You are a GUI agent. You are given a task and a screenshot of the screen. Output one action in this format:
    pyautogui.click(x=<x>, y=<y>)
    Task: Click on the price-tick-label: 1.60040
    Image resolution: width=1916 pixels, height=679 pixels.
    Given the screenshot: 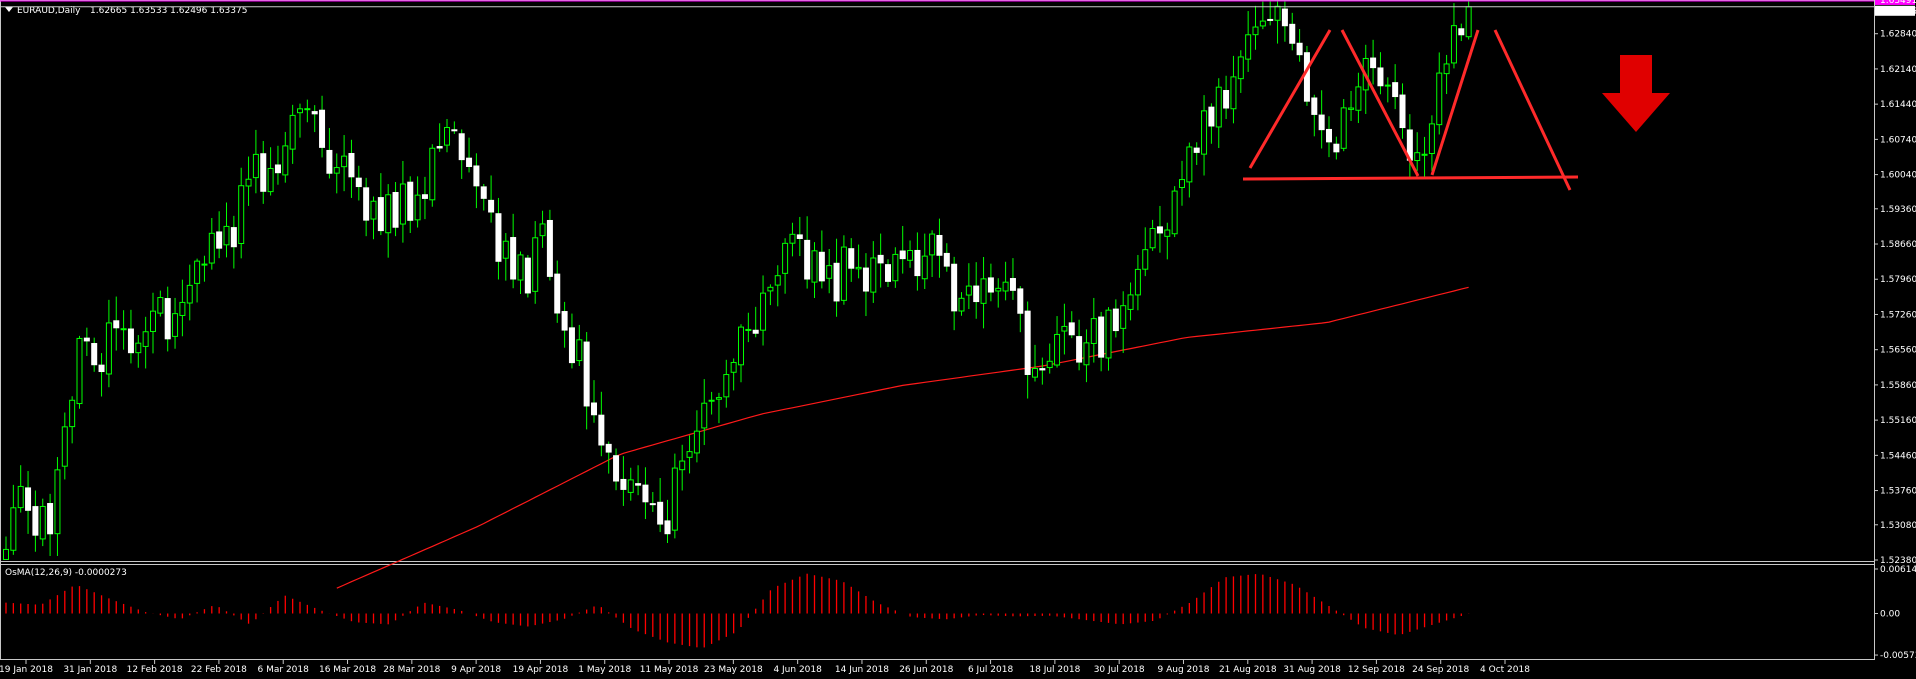 What is the action you would take?
    pyautogui.click(x=1898, y=176)
    